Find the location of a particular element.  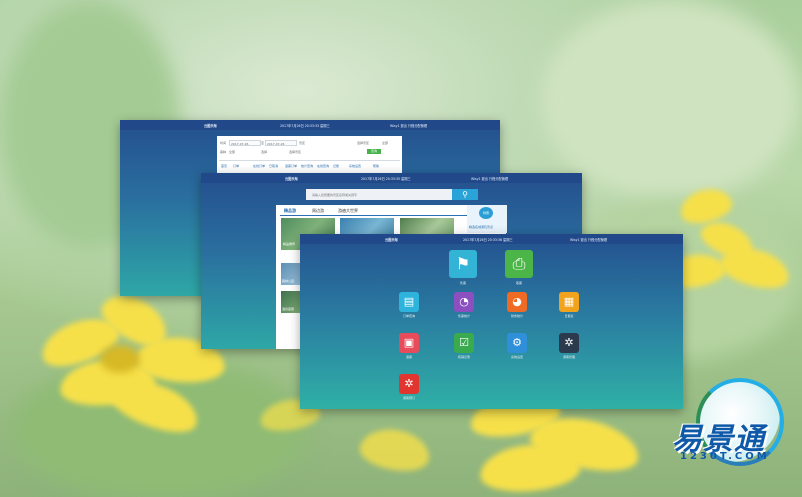

nav-link: 统计查询 is located at coordinates (307, 166).